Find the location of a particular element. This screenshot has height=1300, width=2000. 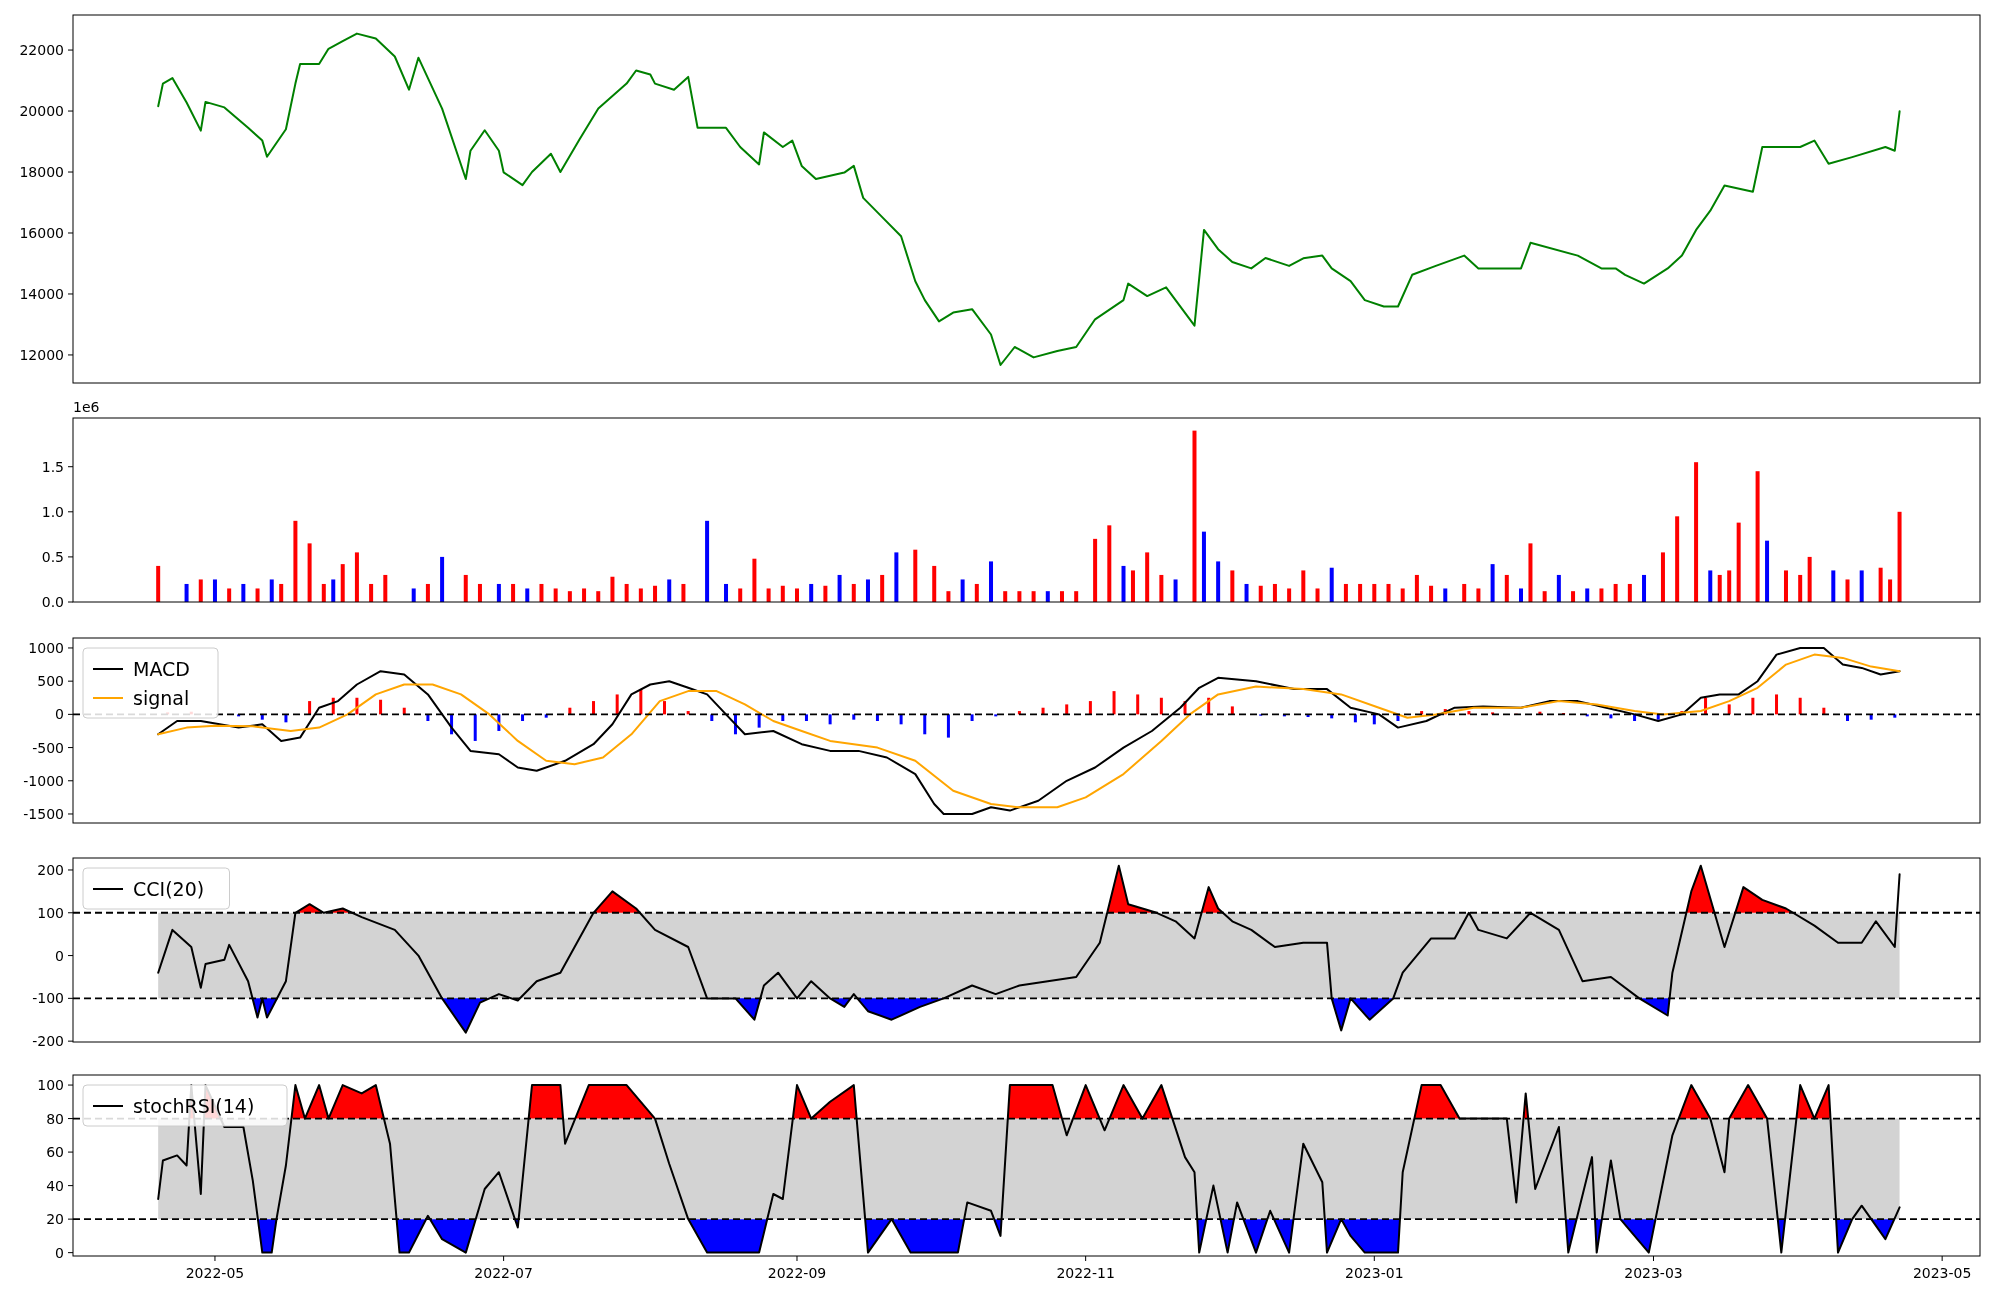

axis-tick-label: 60 is located at coordinates (55, 1152).